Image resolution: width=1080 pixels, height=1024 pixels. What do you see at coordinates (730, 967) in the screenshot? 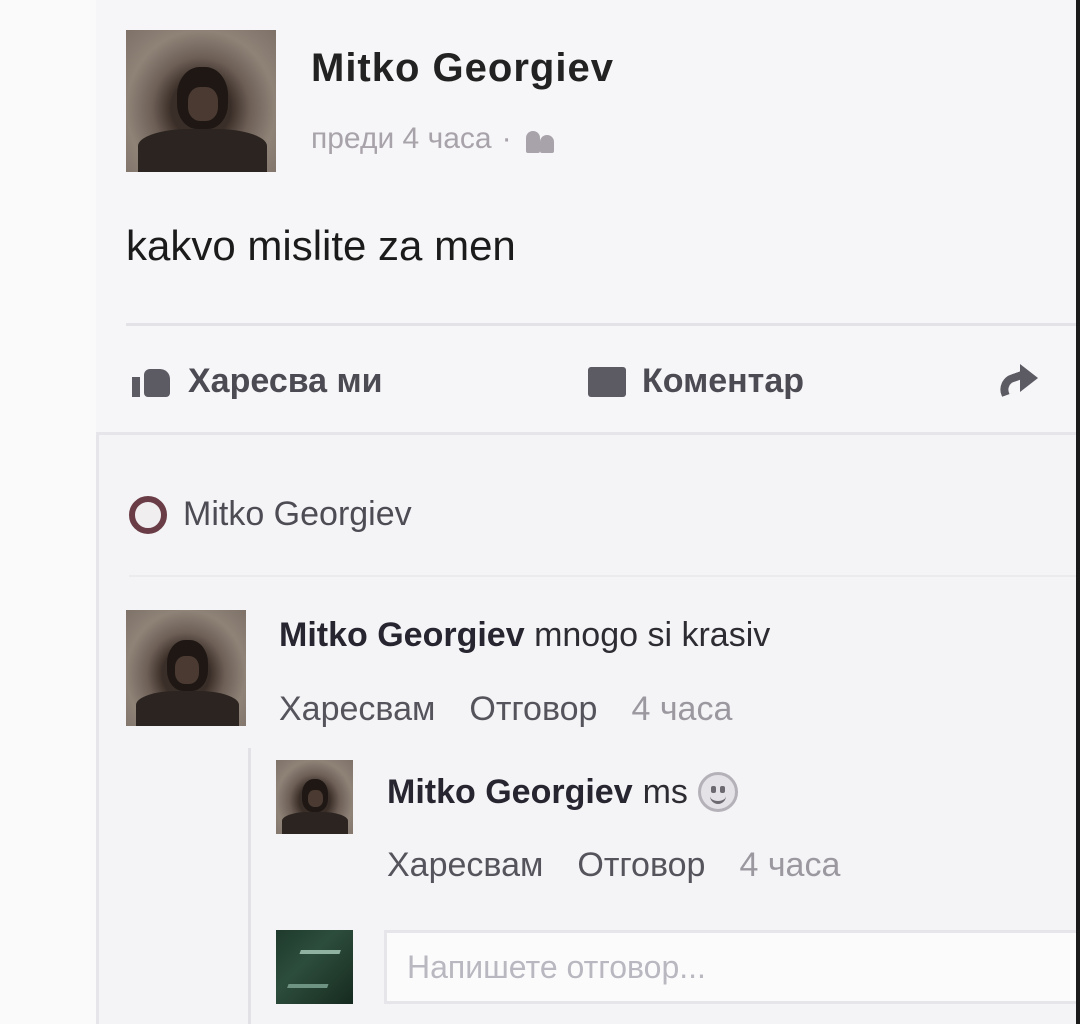
I see `reply-input` at bounding box center [730, 967].